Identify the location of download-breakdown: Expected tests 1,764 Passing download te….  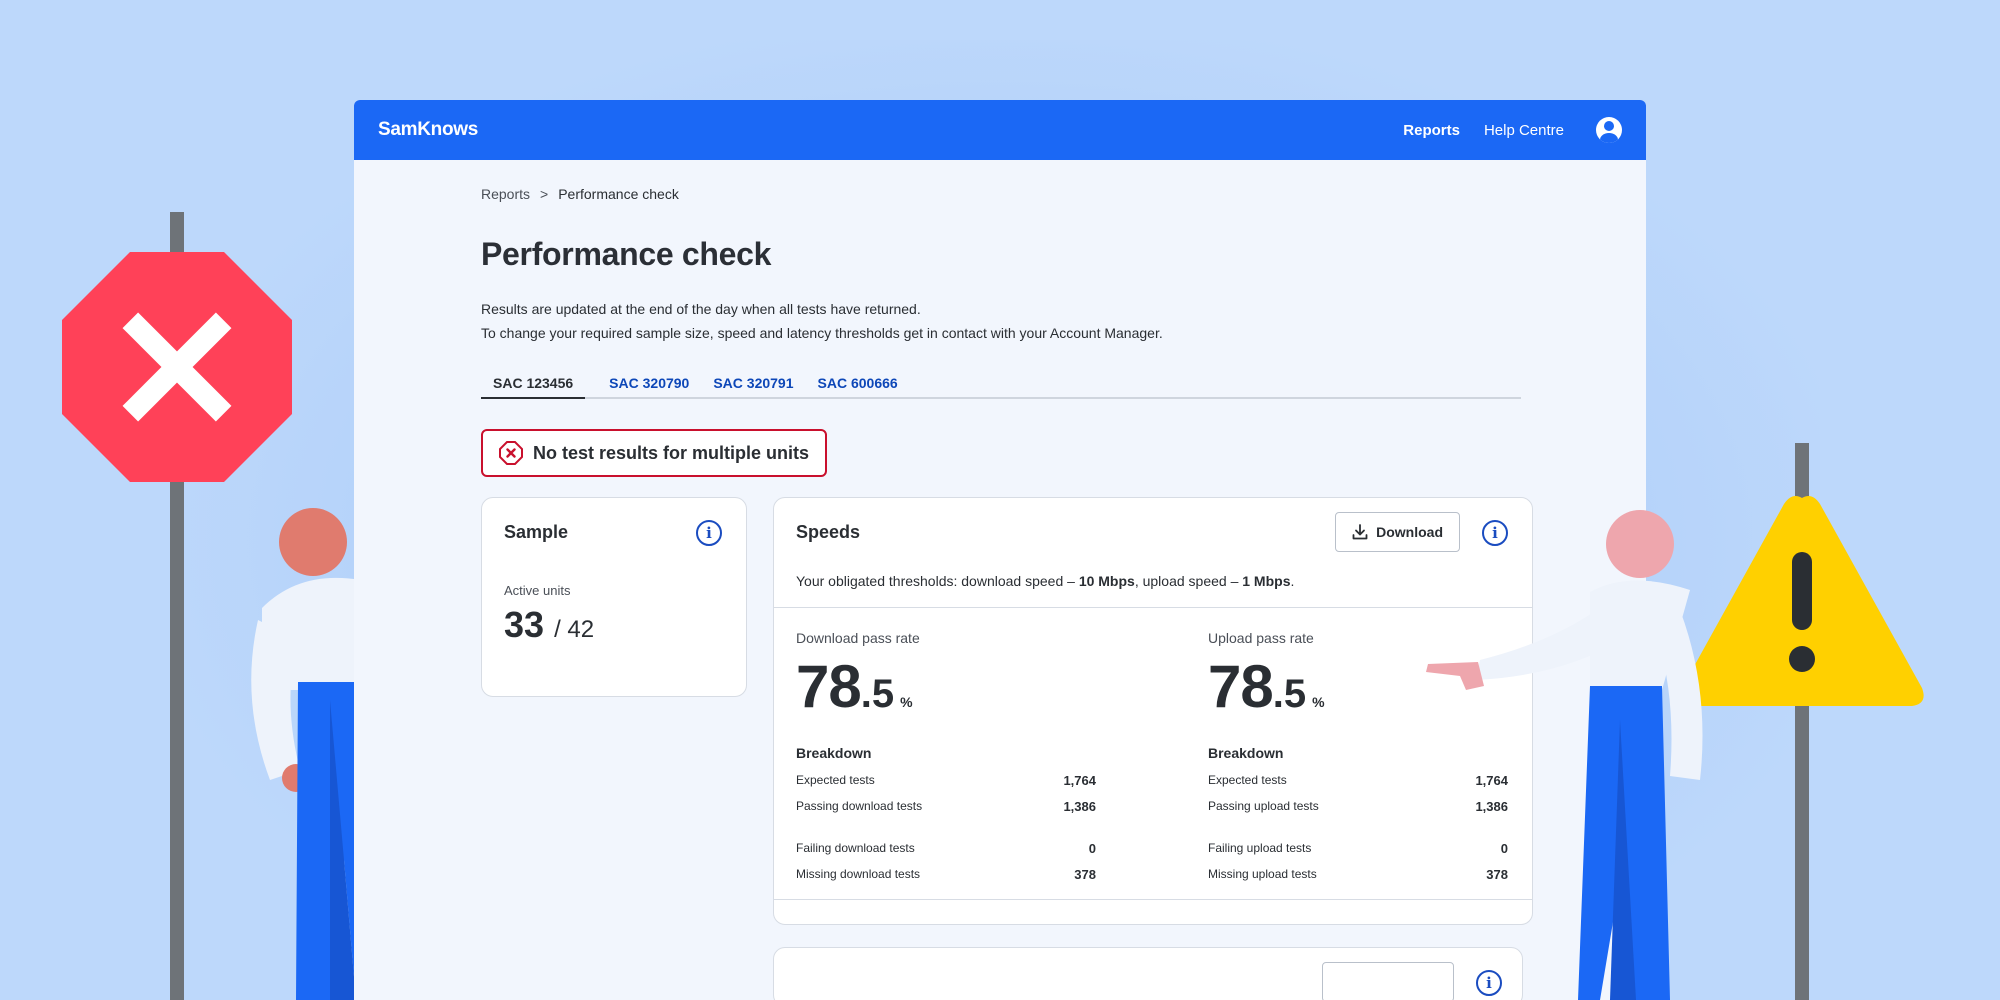
(1002, 827).